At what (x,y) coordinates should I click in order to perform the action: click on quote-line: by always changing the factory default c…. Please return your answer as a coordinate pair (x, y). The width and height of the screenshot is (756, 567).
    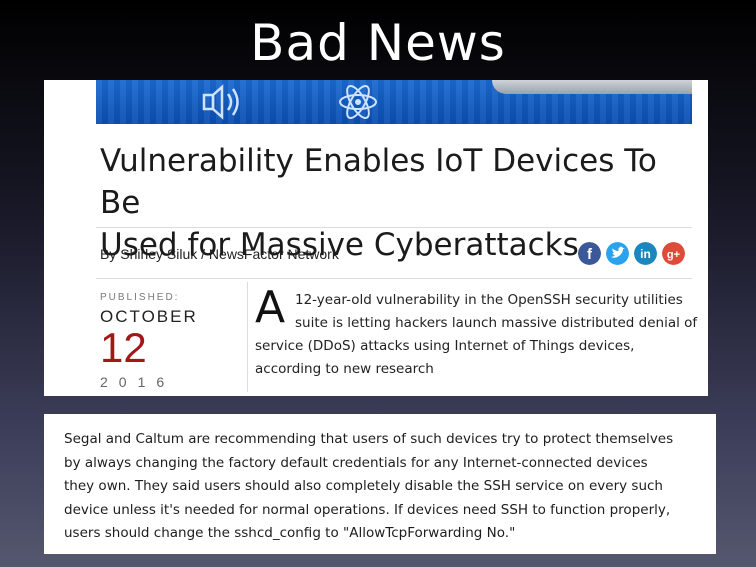
    Looking at the image, I should click on (356, 462).